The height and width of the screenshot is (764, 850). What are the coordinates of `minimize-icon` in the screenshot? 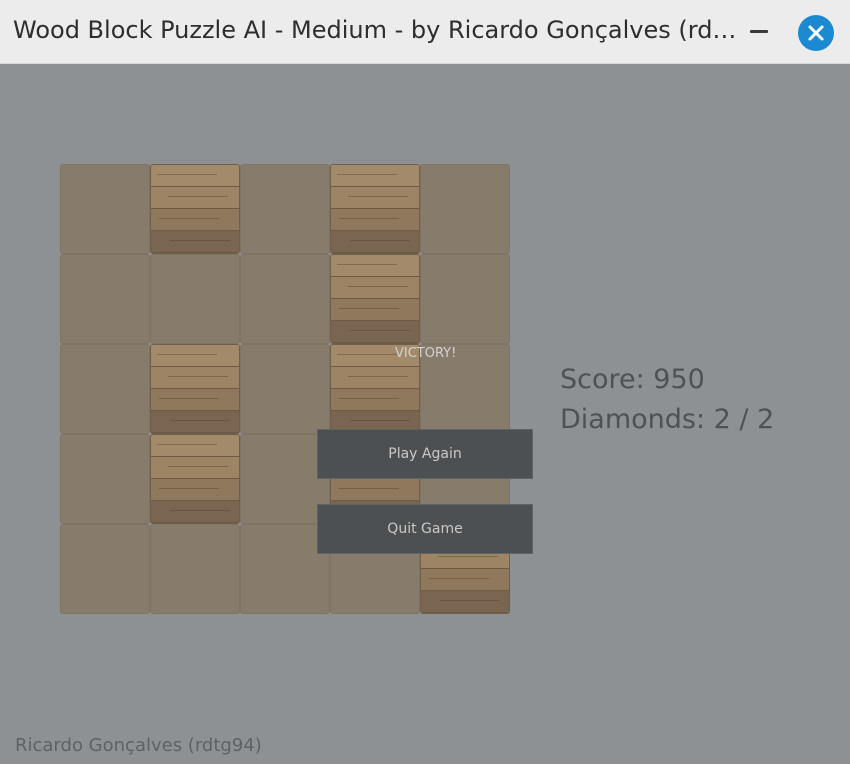 It's located at (759, 31).